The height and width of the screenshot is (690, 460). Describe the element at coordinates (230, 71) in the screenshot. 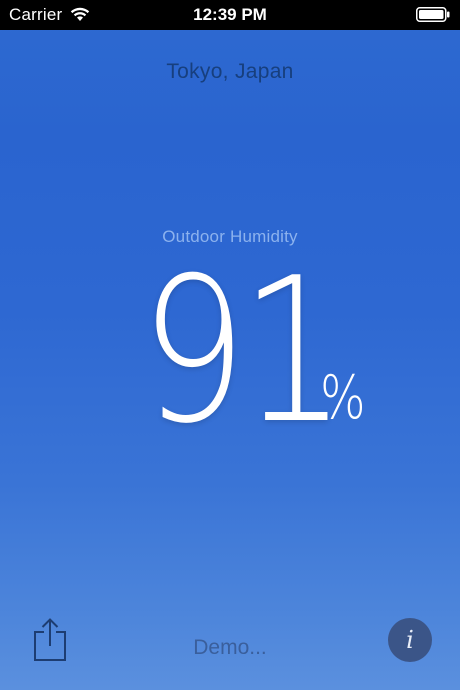

I see `location-label: Tokyo, Japan` at that location.